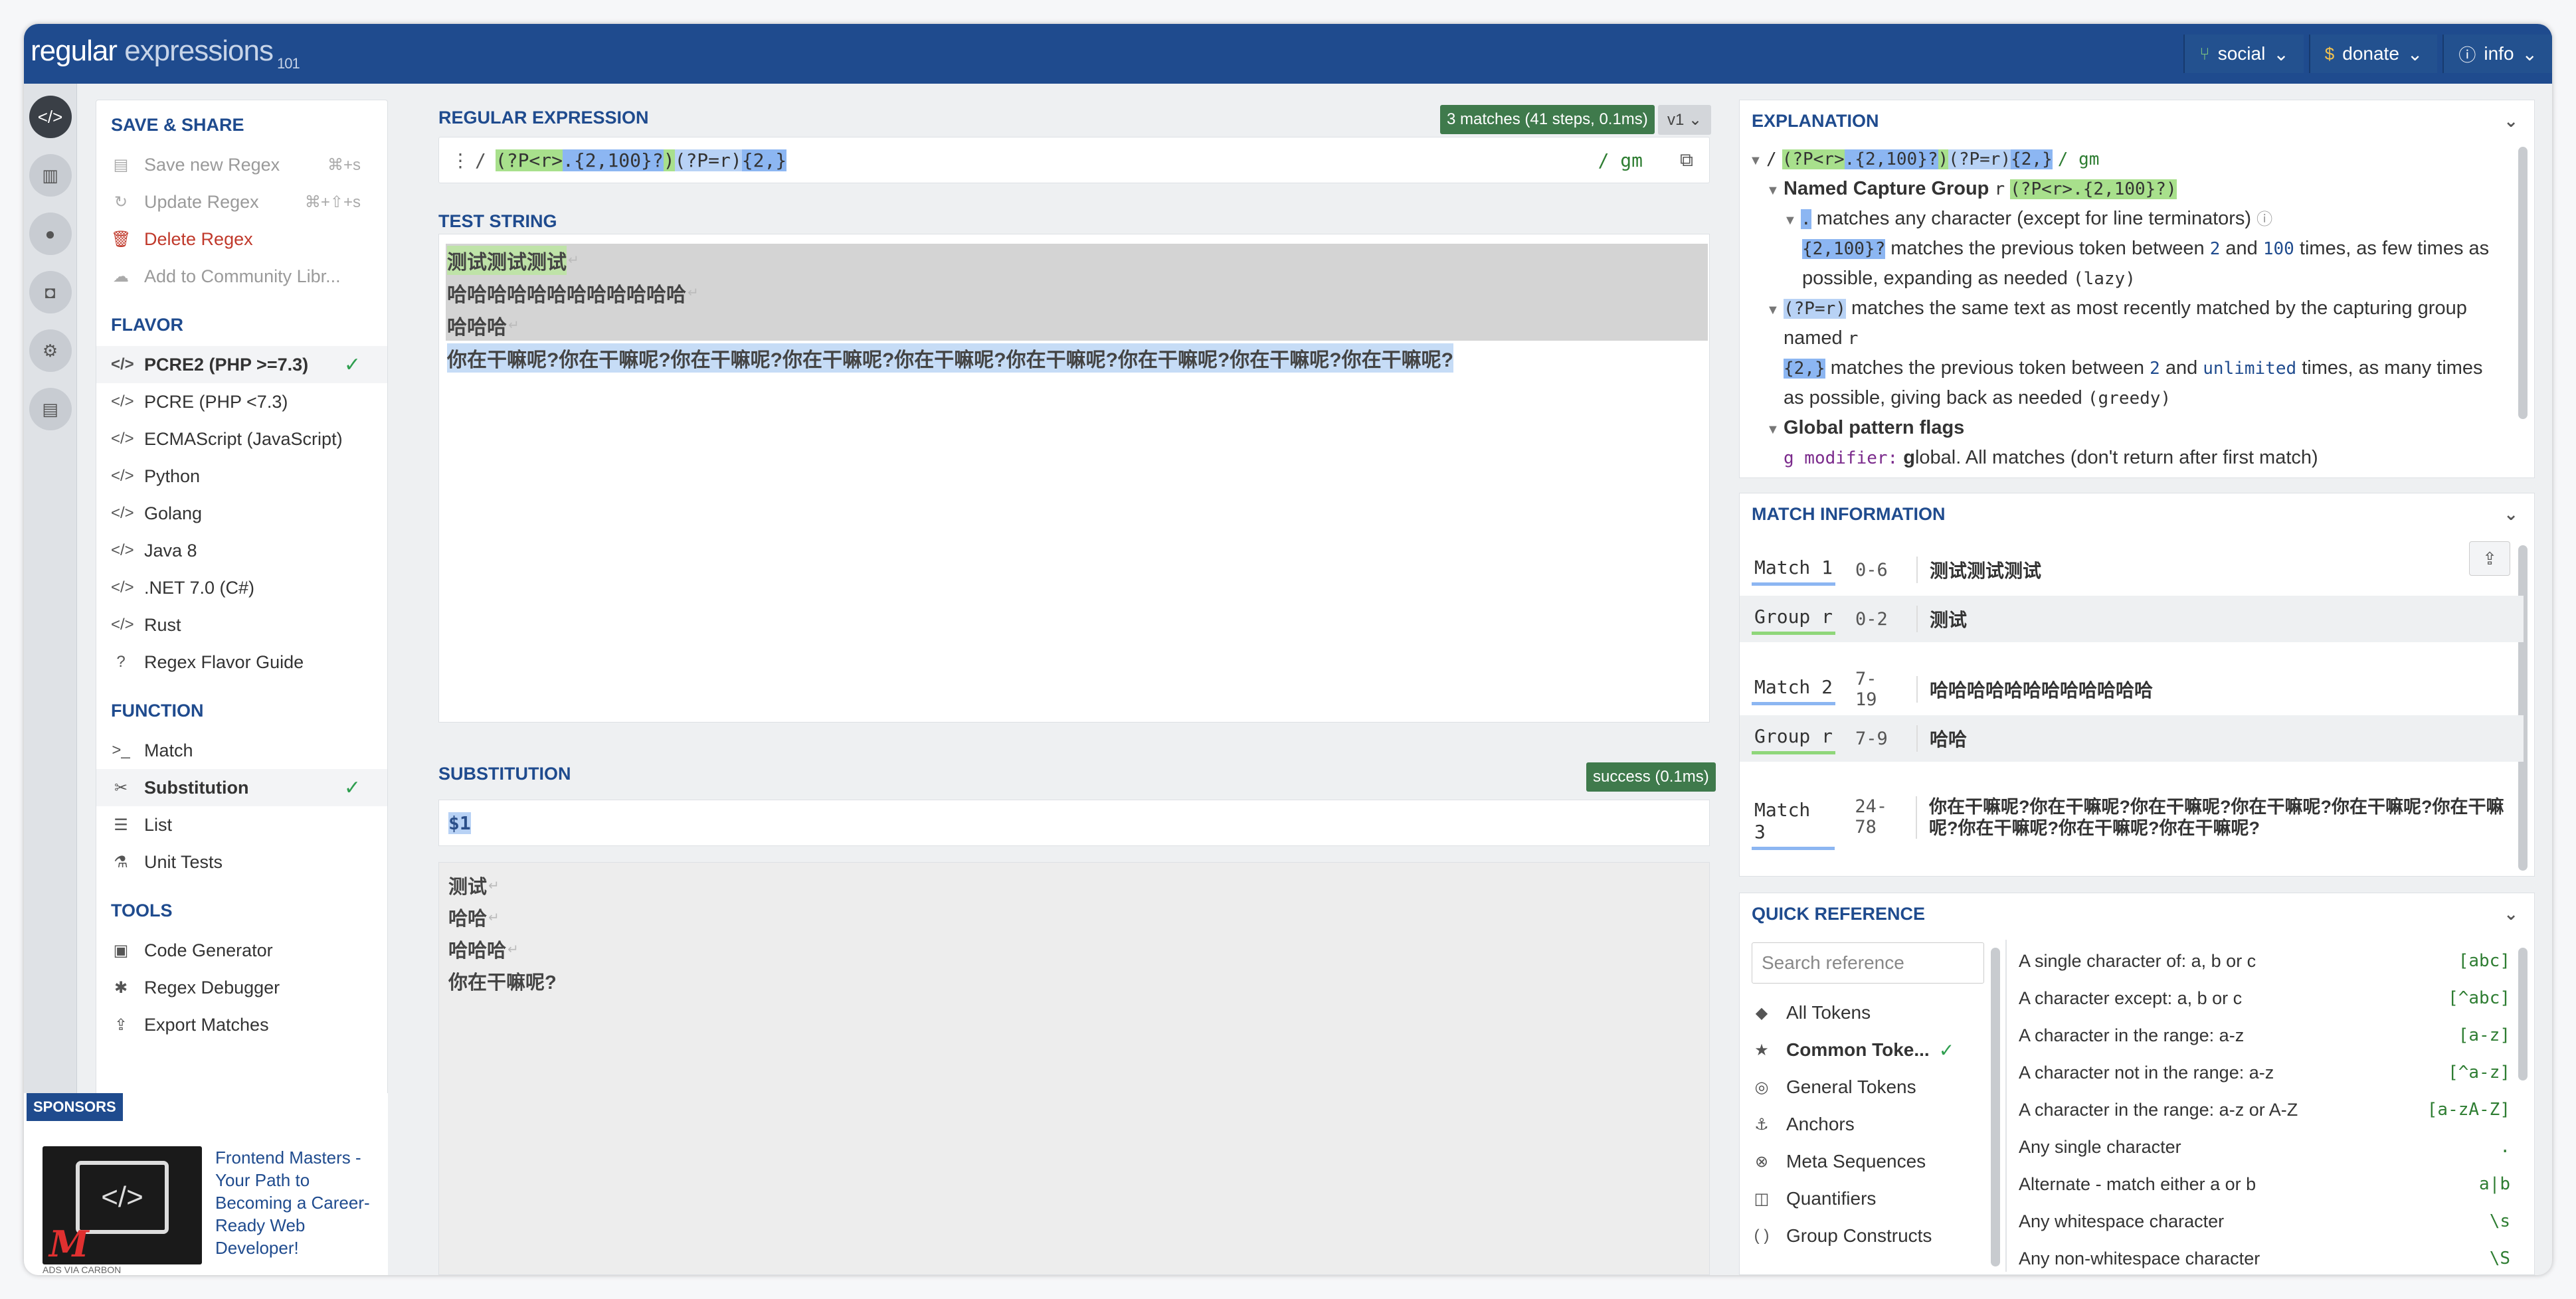 The width and height of the screenshot is (2576, 1299). I want to click on editor-icon: </>, so click(50, 117).